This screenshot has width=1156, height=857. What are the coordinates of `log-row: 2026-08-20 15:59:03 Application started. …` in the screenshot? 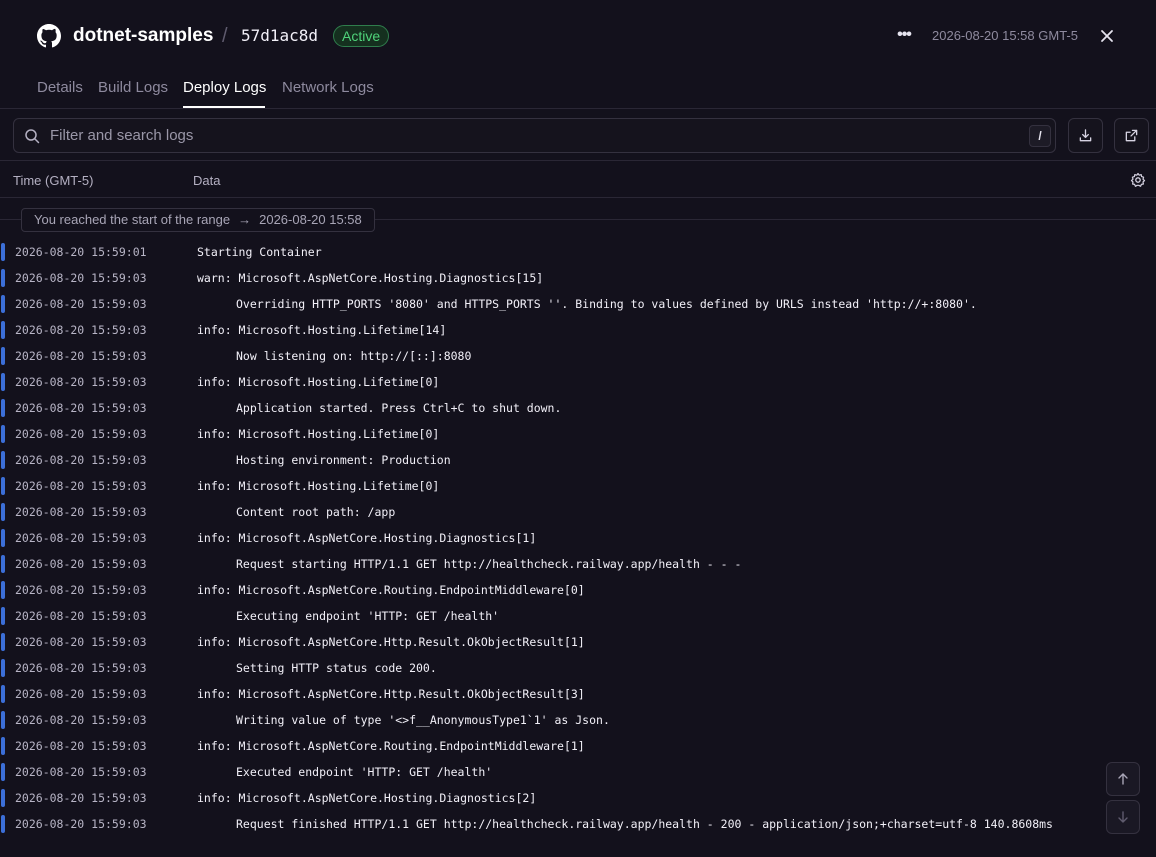 It's located at (578, 409).